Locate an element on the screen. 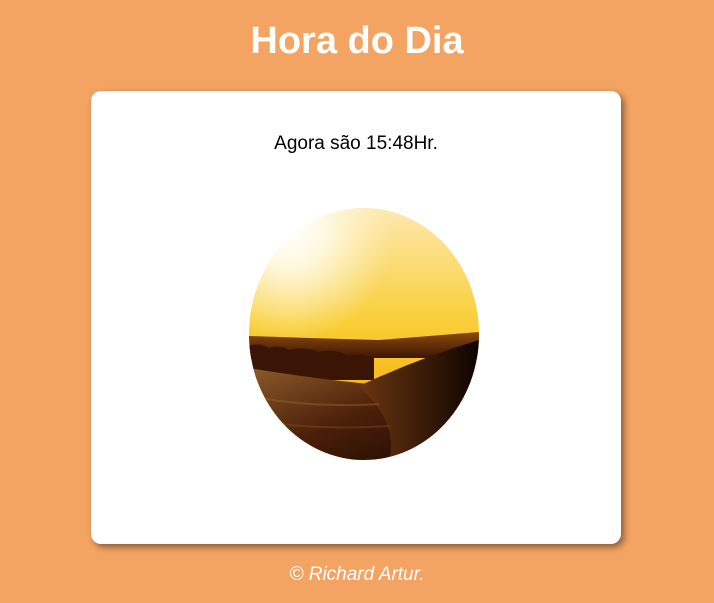 The image size is (714, 603). time-of-day-image is located at coordinates (364, 334).